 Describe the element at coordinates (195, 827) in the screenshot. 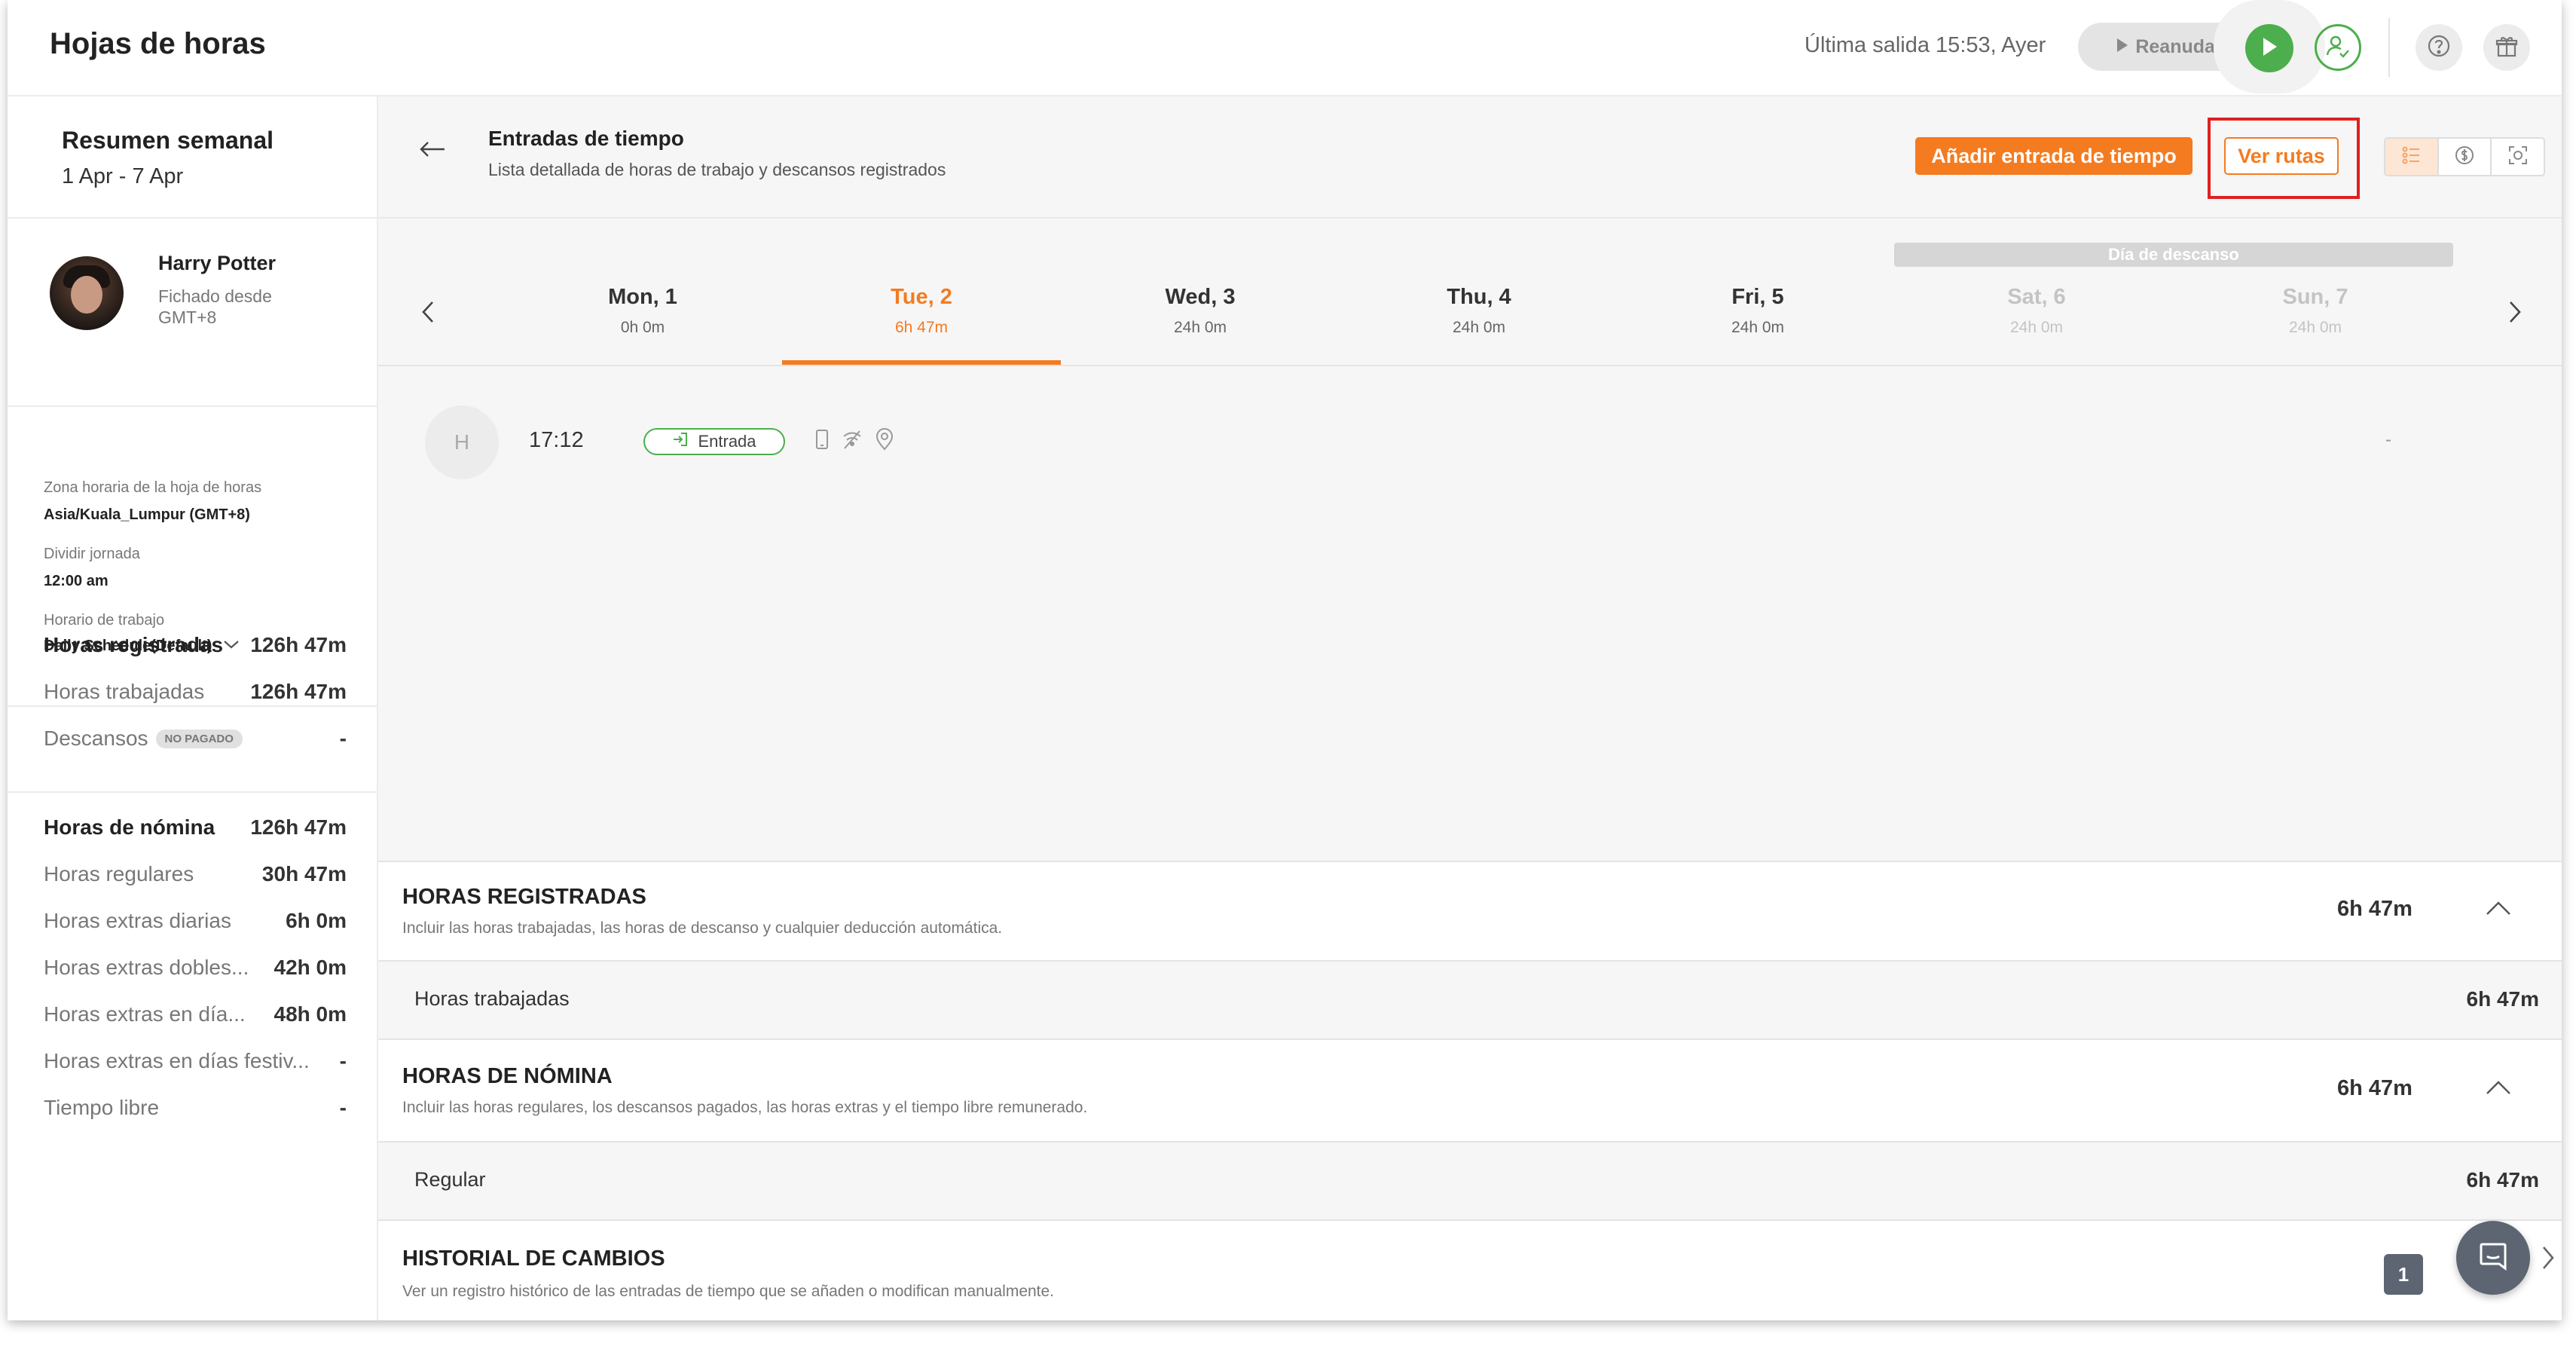

I see `stat-payroll-hours: Horas de nómina 126h 47m` at that location.